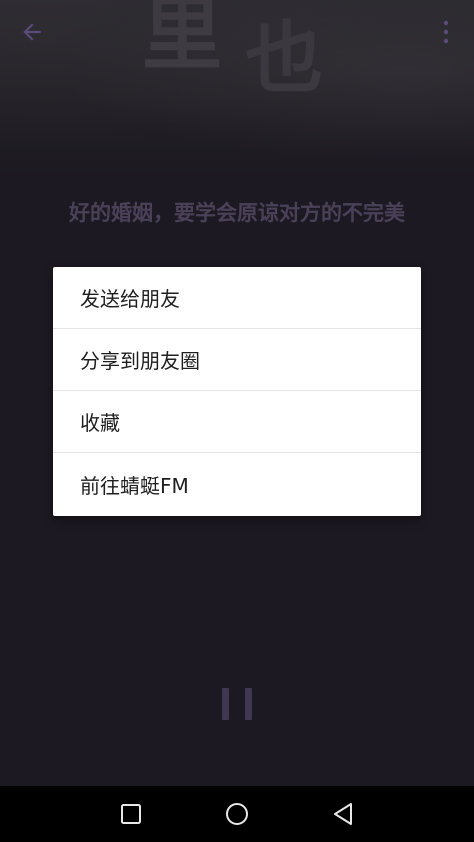  I want to click on back-button, so click(32, 32).